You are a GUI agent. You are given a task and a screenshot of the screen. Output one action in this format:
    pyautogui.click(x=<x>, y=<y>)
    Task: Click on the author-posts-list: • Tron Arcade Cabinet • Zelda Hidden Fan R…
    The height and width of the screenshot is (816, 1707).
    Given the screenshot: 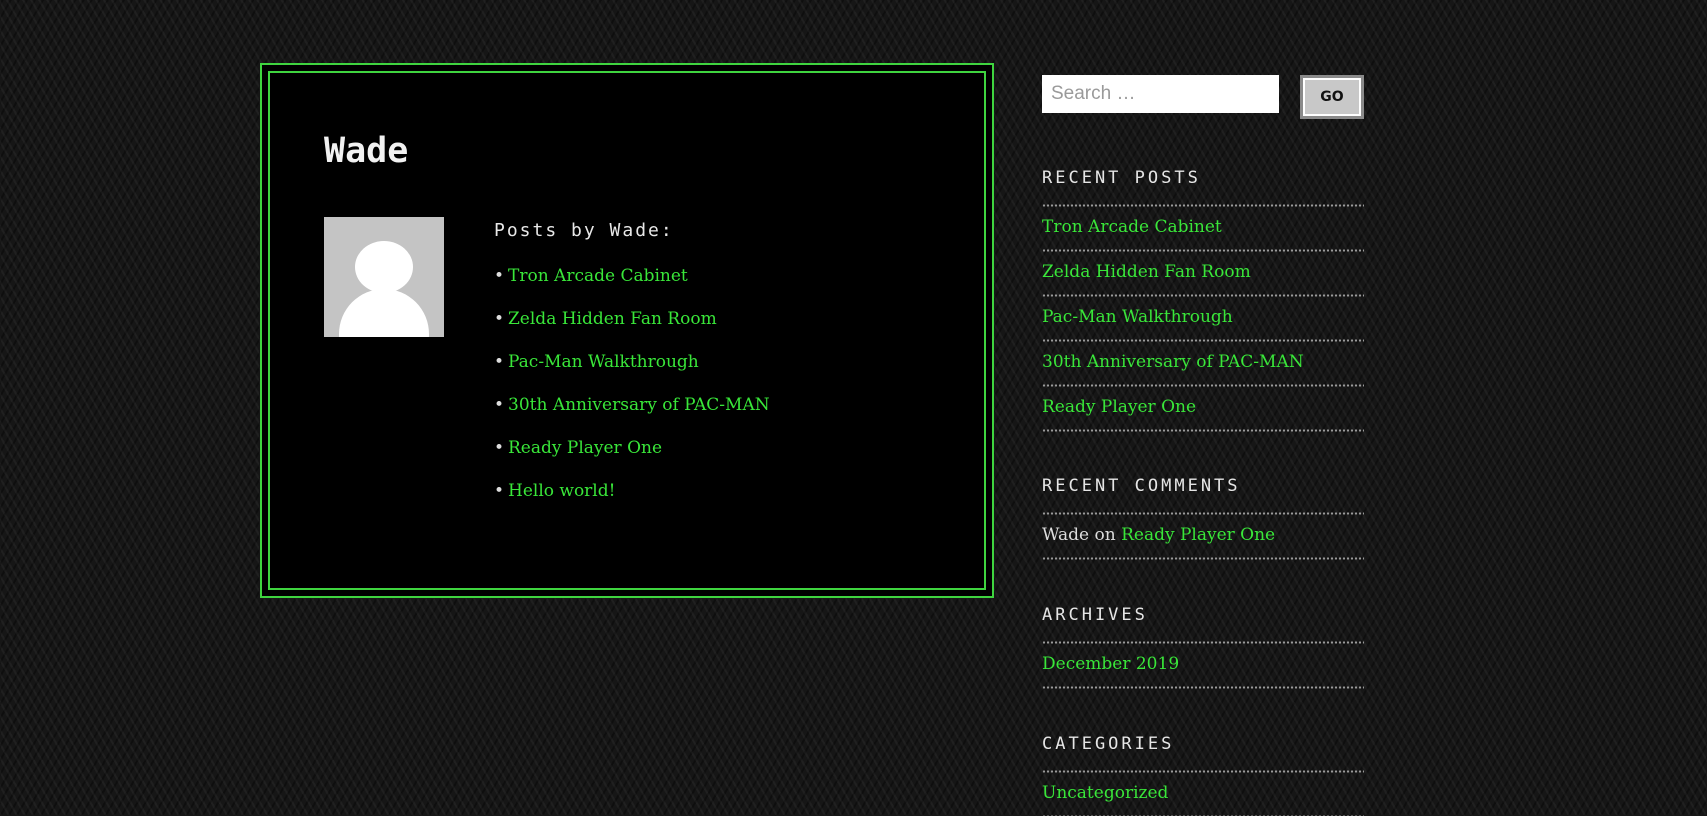 What is the action you would take?
    pyautogui.click(x=632, y=392)
    